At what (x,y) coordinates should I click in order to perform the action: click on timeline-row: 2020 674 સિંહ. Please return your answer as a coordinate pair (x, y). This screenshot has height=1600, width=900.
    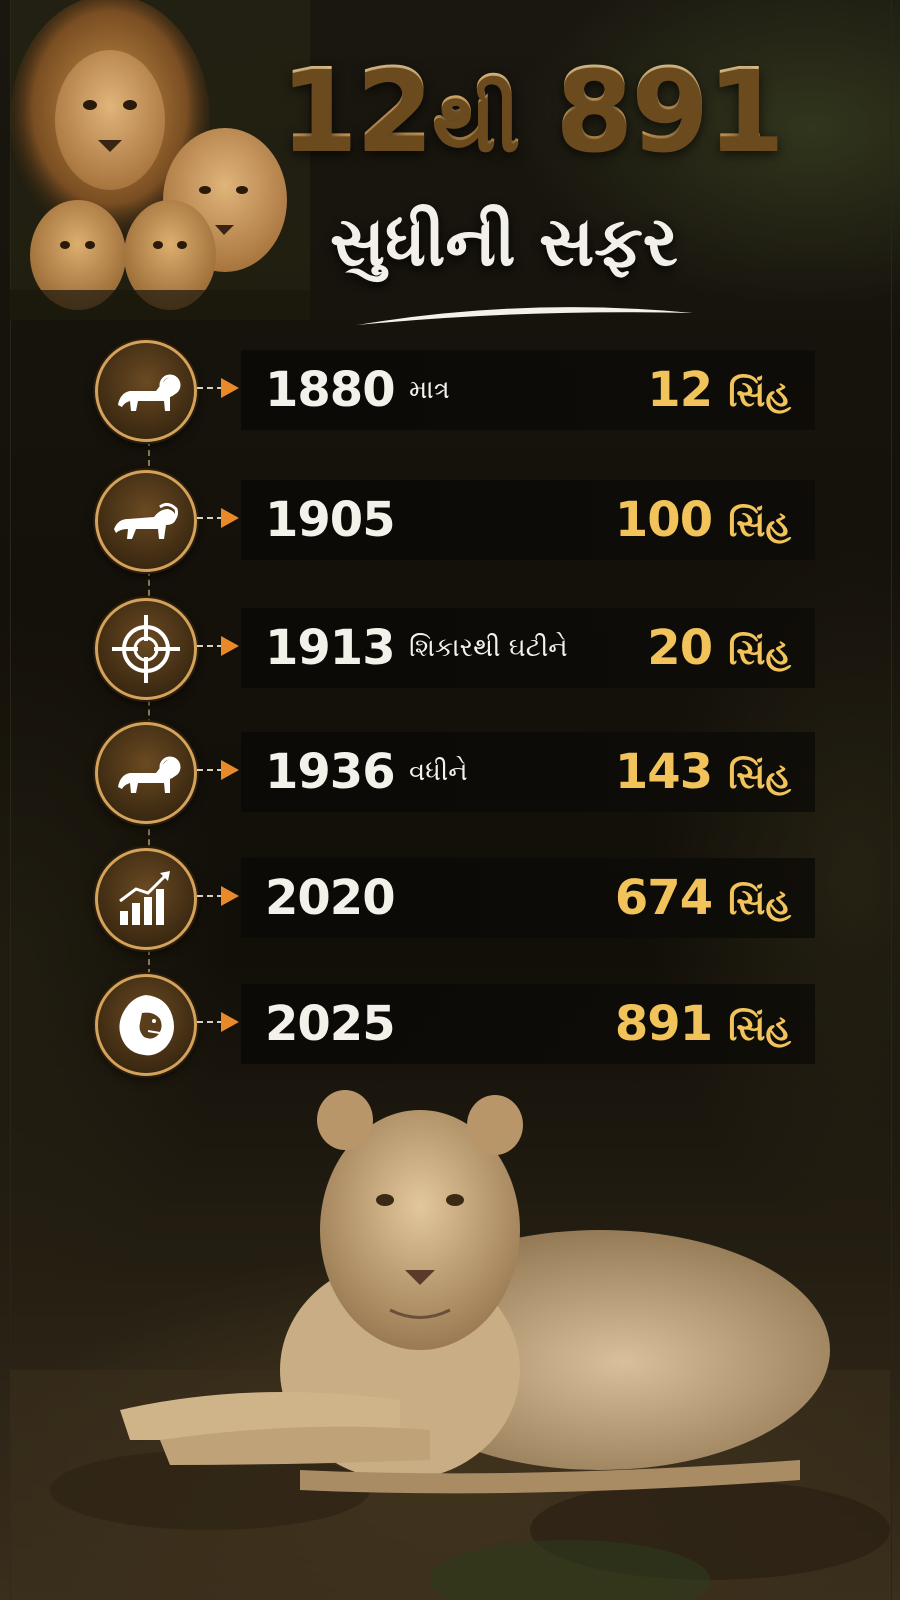
    Looking at the image, I should click on (465, 899).